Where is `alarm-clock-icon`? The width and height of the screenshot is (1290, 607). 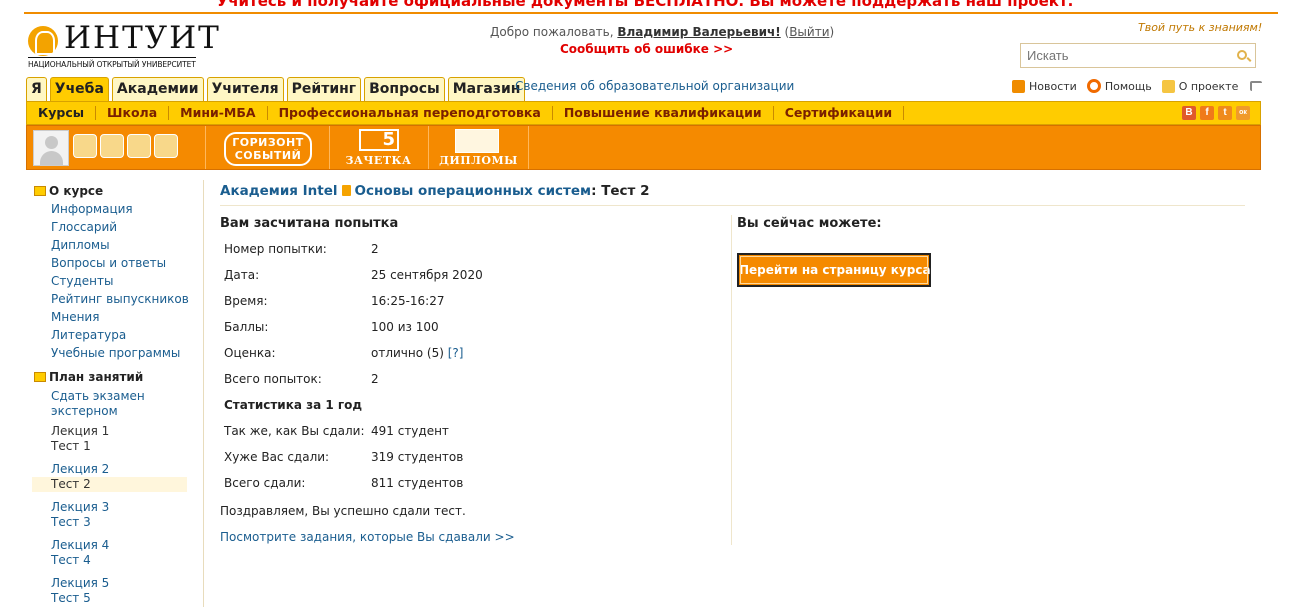
alarm-clock-icon is located at coordinates (85, 146).